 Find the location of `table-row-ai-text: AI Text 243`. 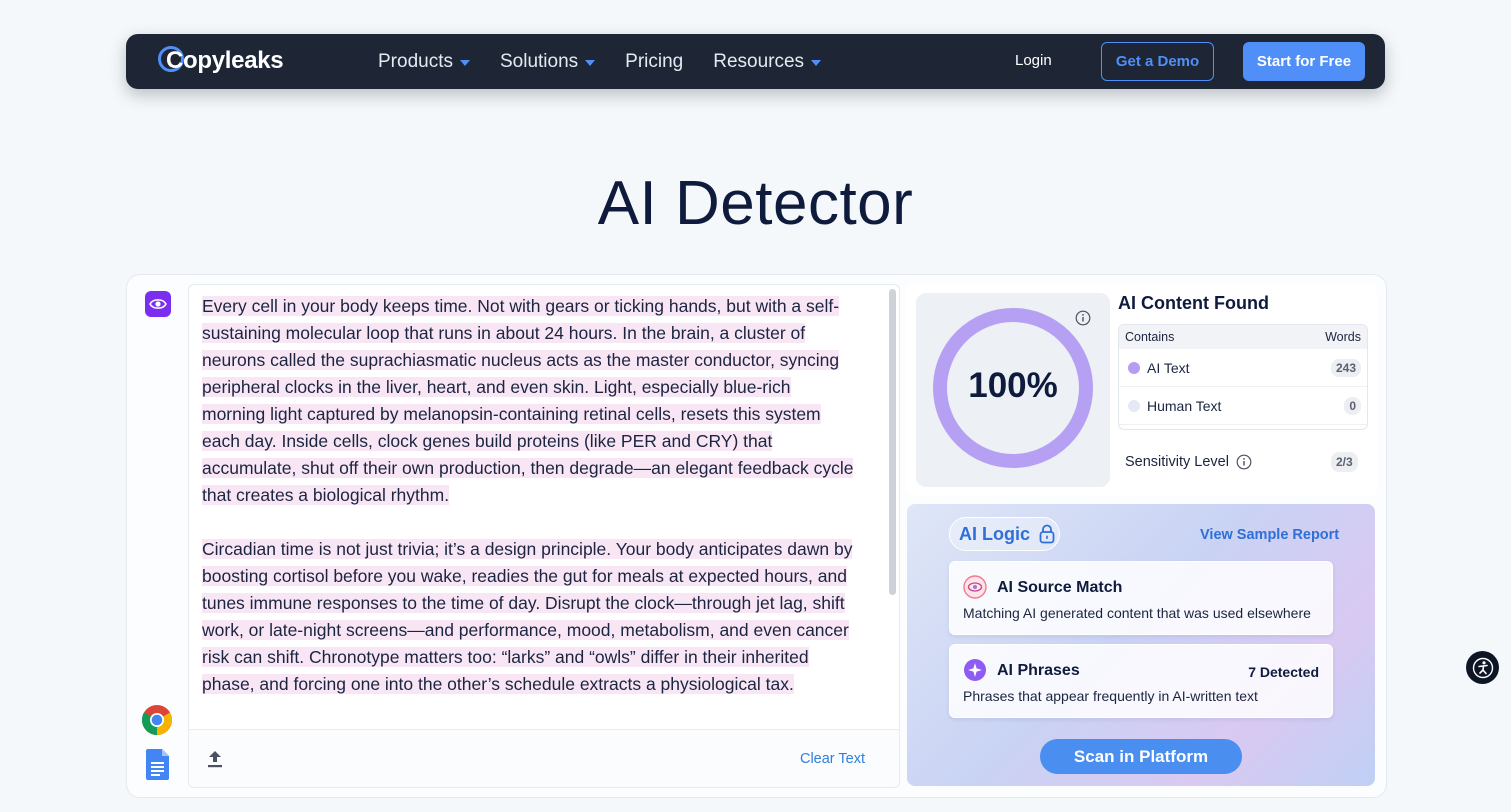

table-row-ai-text: AI Text 243 is located at coordinates (1243, 368).